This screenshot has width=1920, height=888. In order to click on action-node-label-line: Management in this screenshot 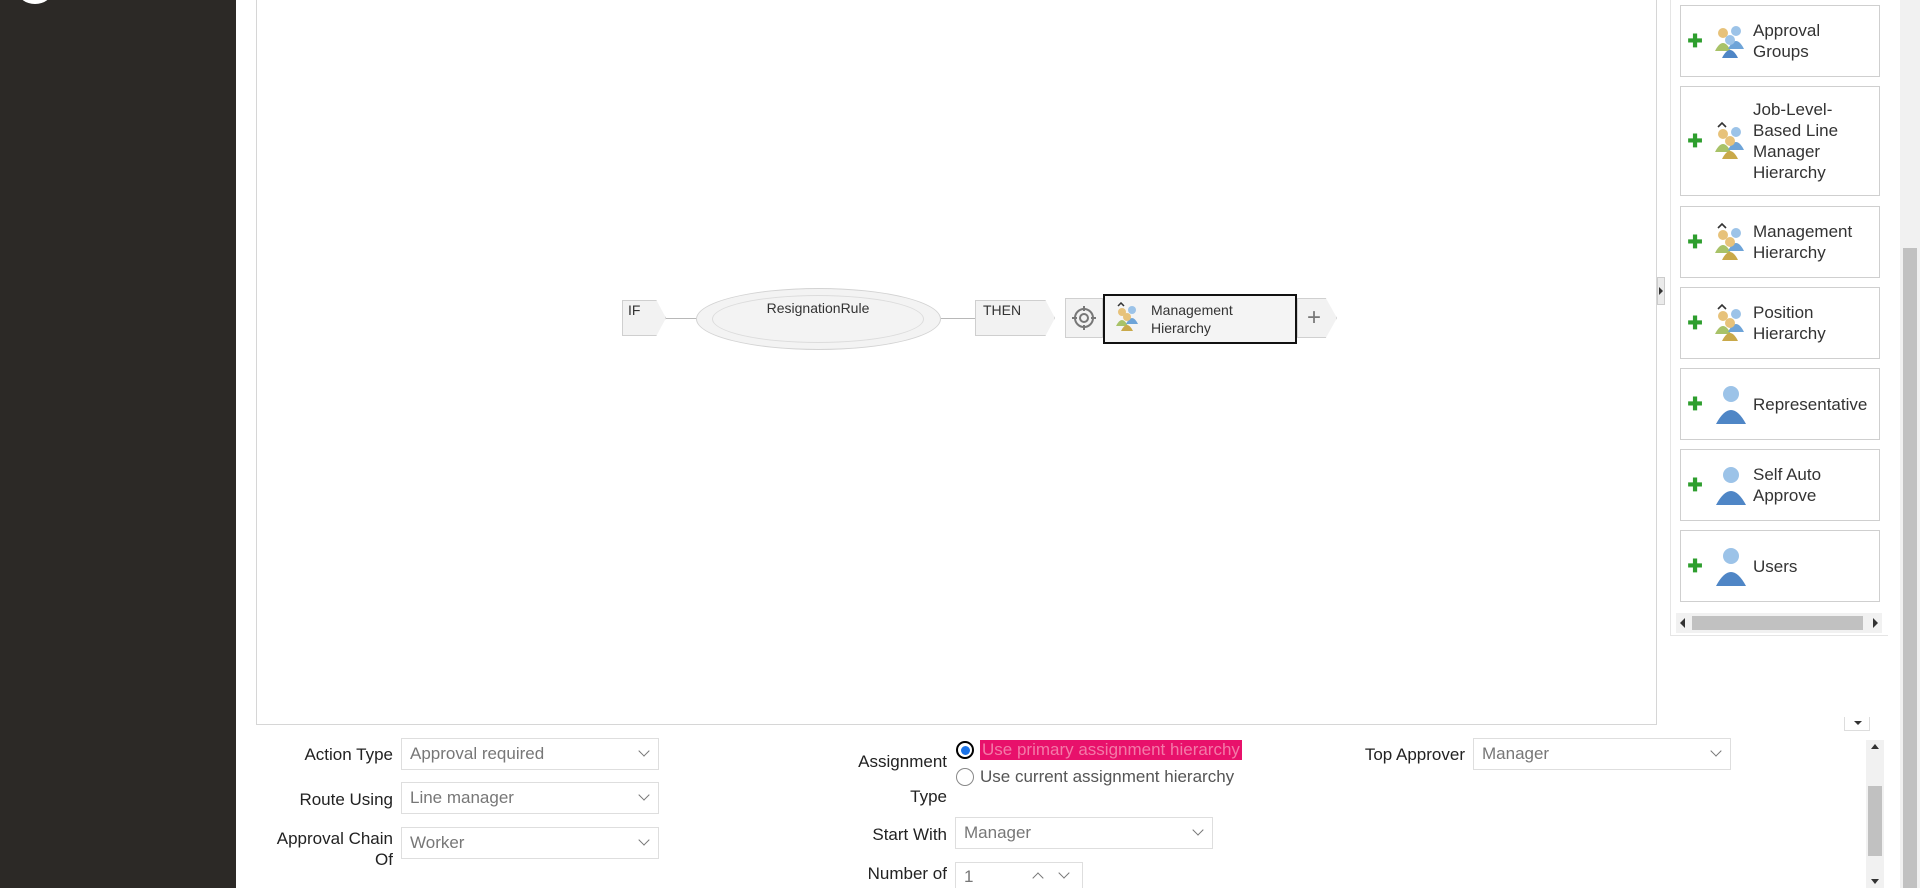, I will do `click(1192, 310)`.